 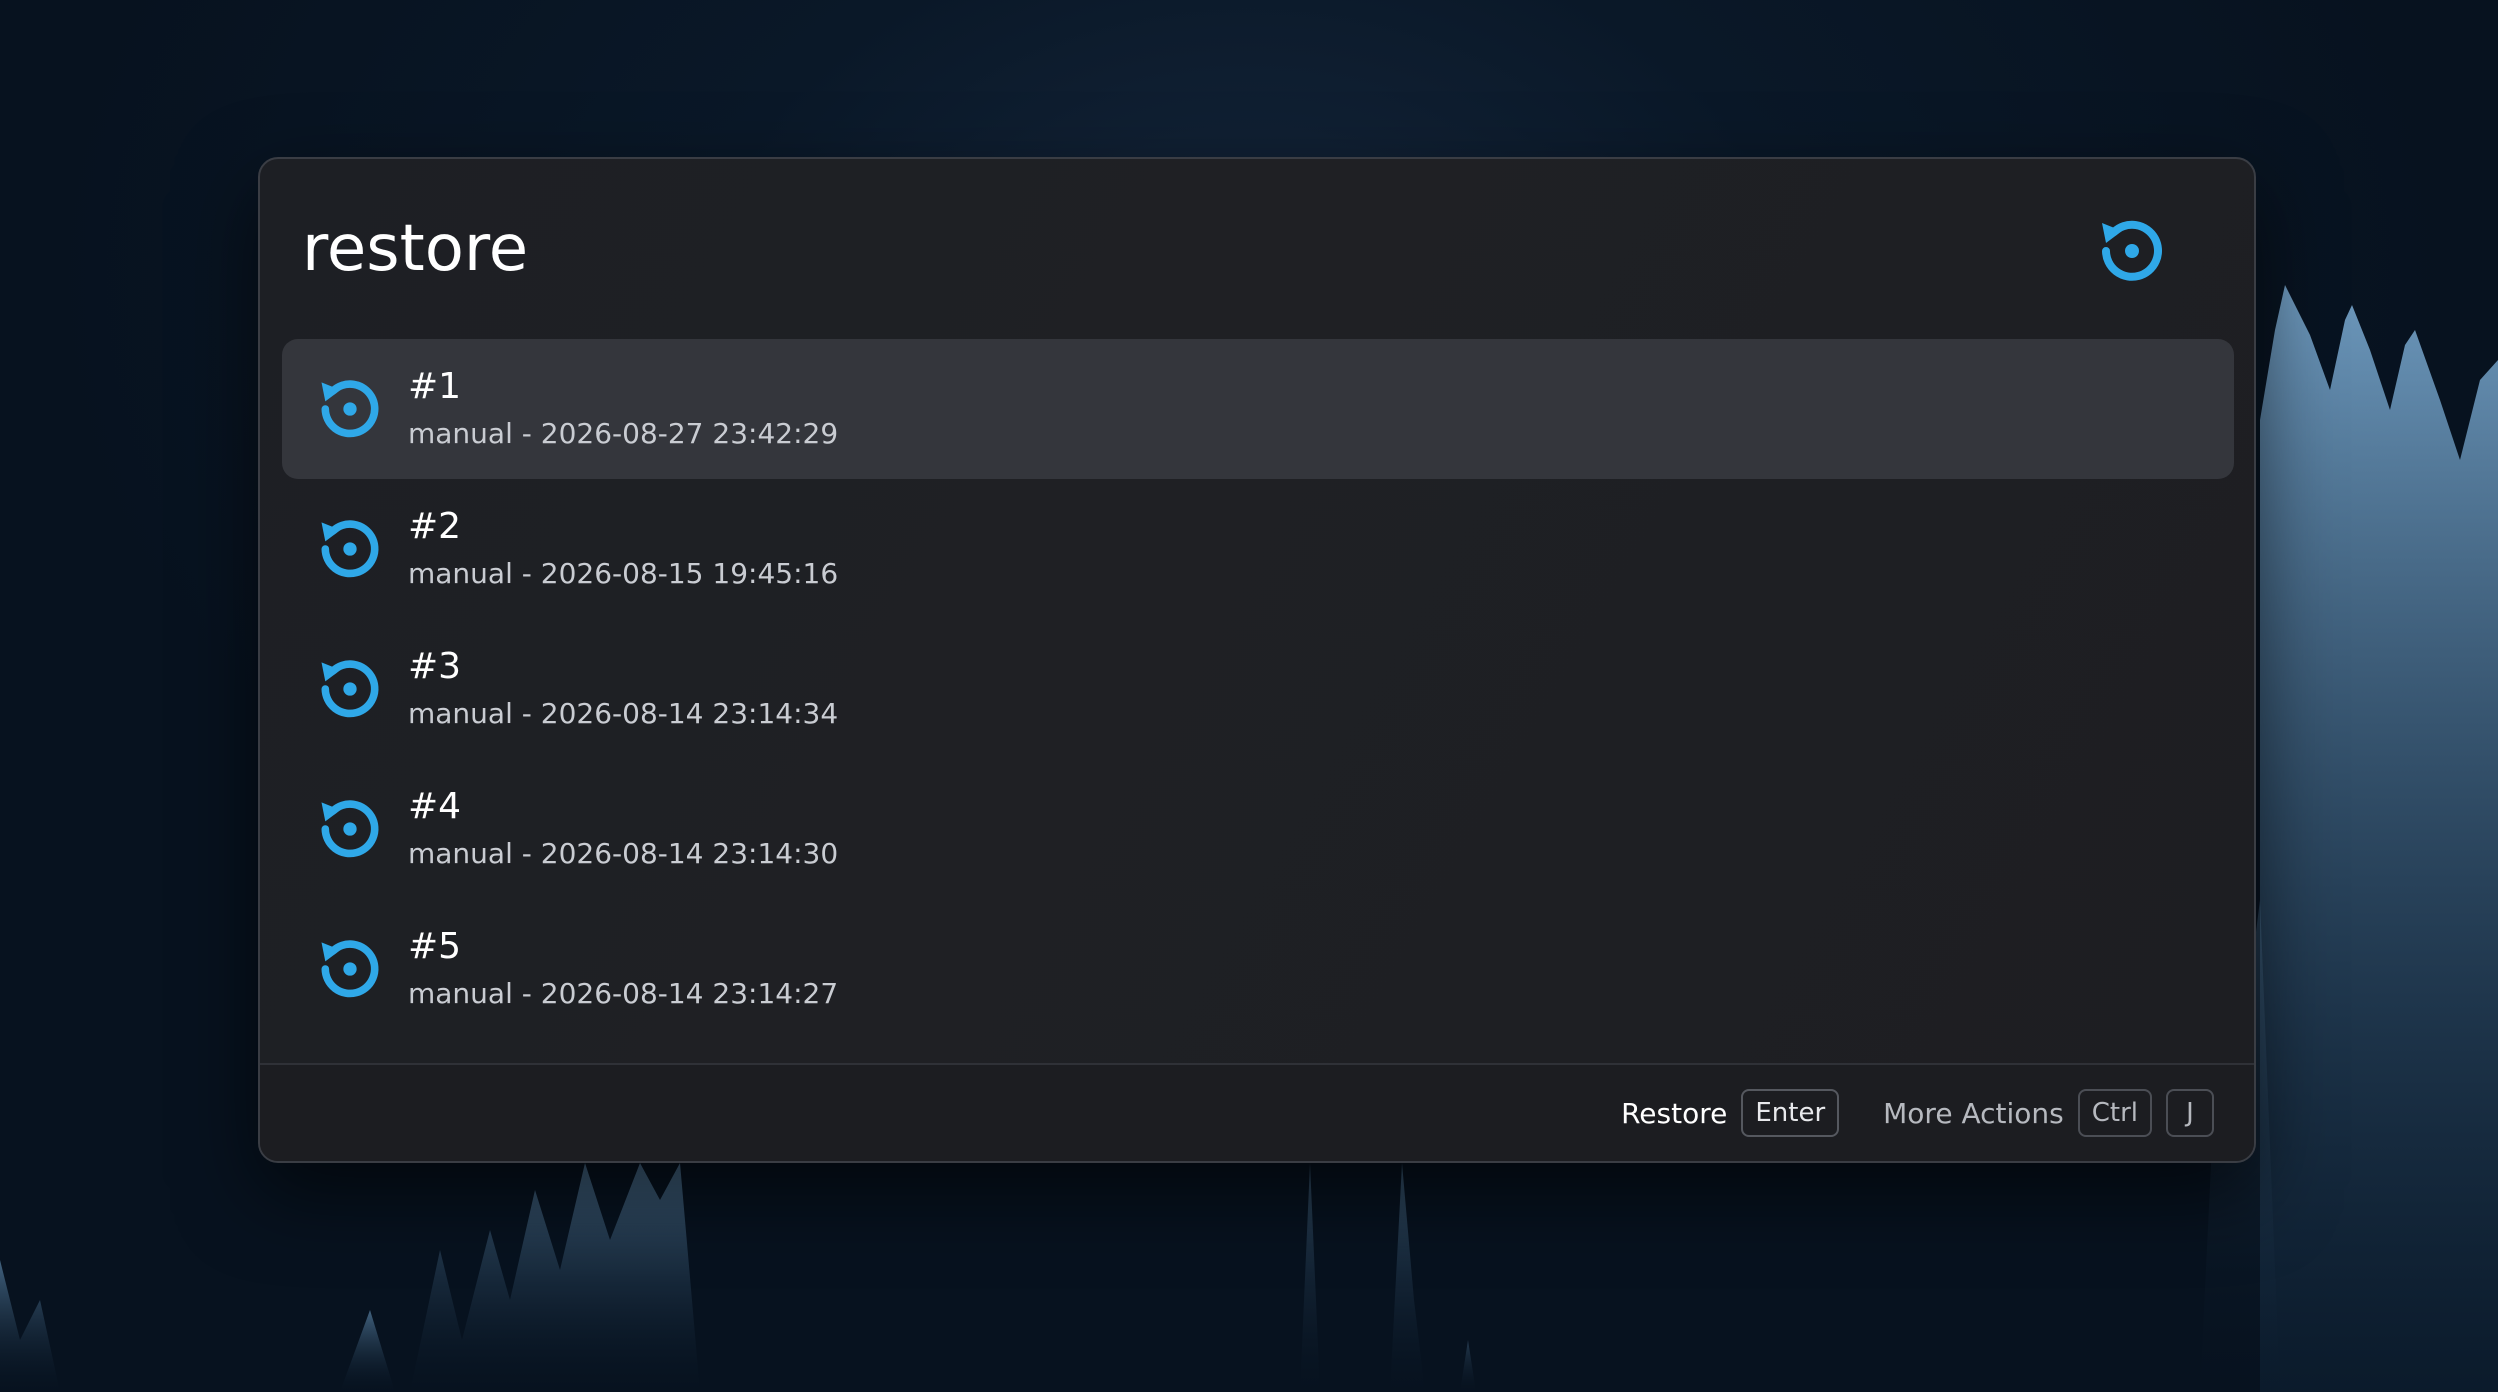 I want to click on result-title: #3, so click(x=435, y=666).